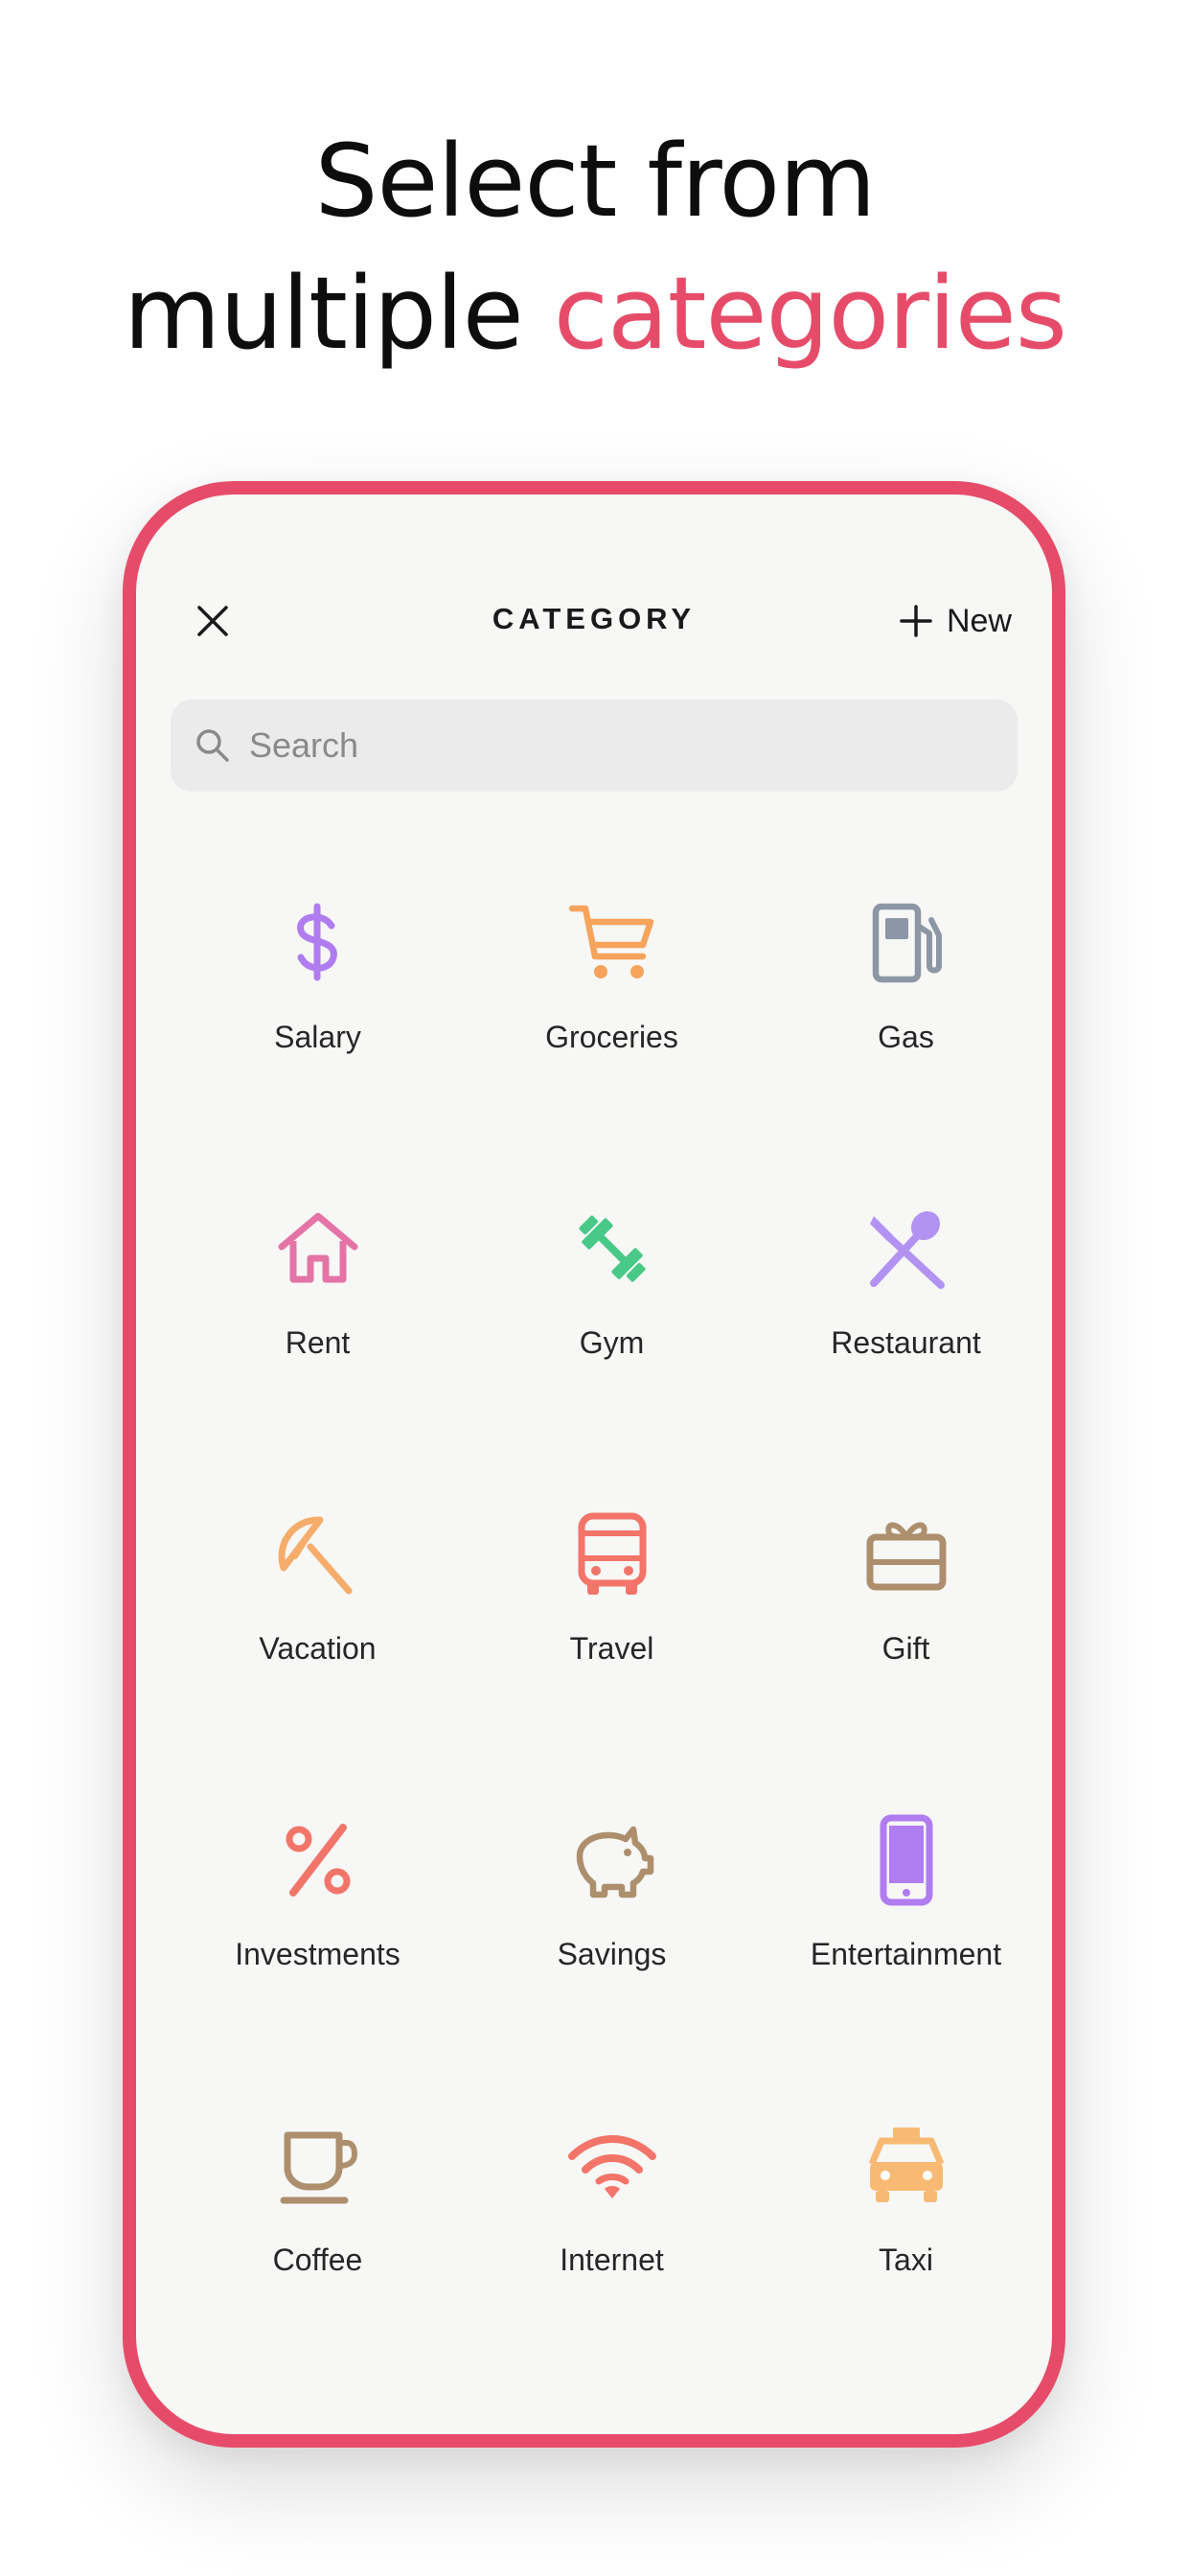 This screenshot has height=2576, width=1190. Describe the element at coordinates (906, 1342) in the screenshot. I see `category-label: Restaurant` at that location.